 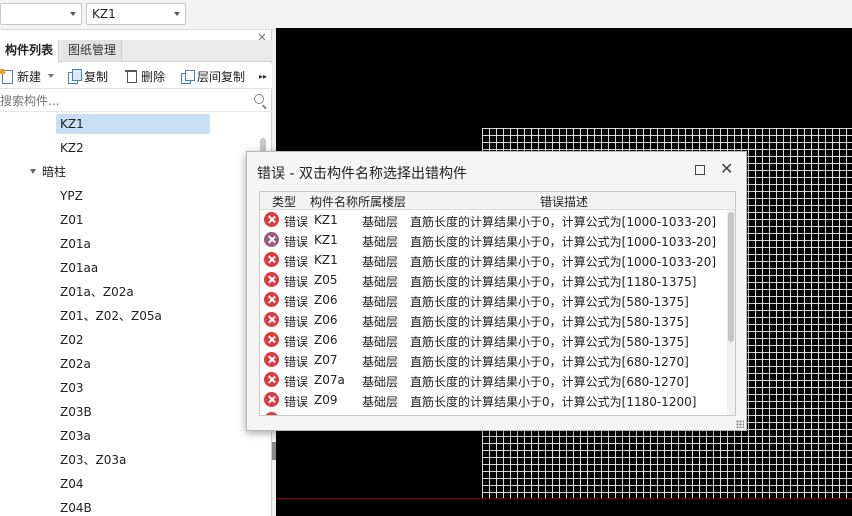 I want to click on cell-name: Z07, so click(x=326, y=360).